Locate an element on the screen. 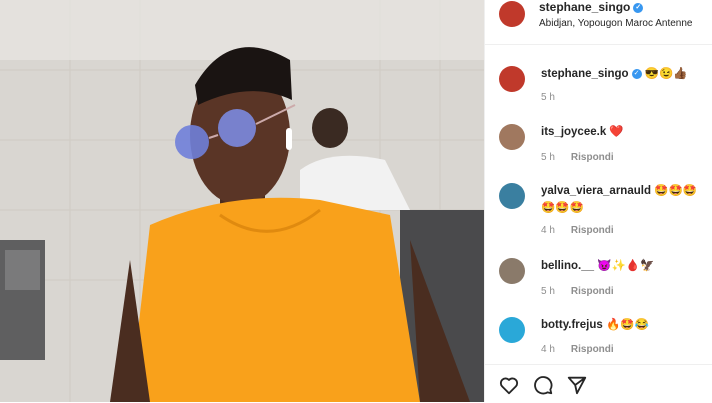  heart-icon is located at coordinates (509, 385).